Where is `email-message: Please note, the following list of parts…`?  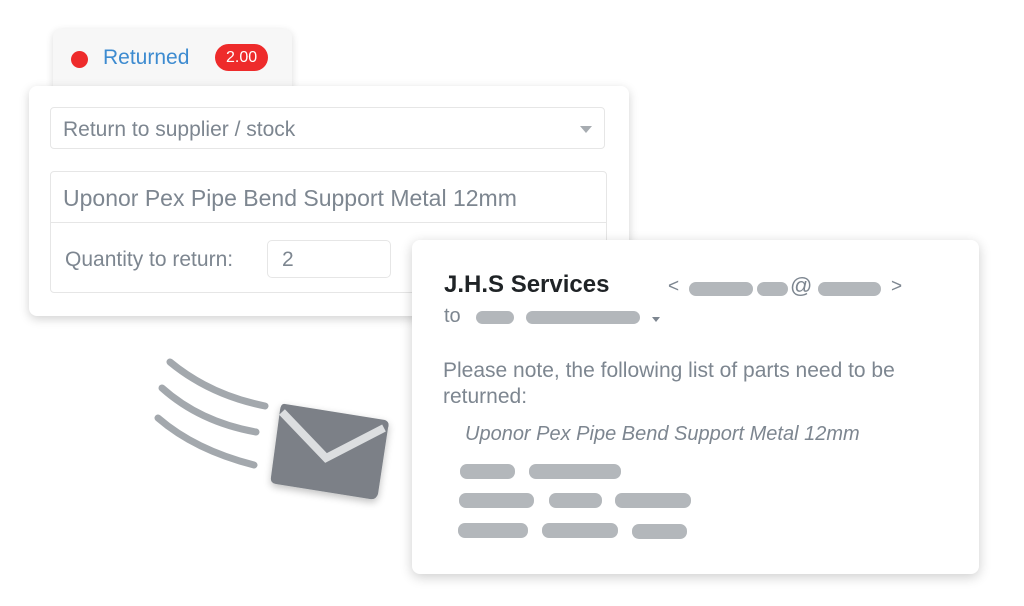
email-message: Please note, the following list of parts… is located at coordinates (669, 383).